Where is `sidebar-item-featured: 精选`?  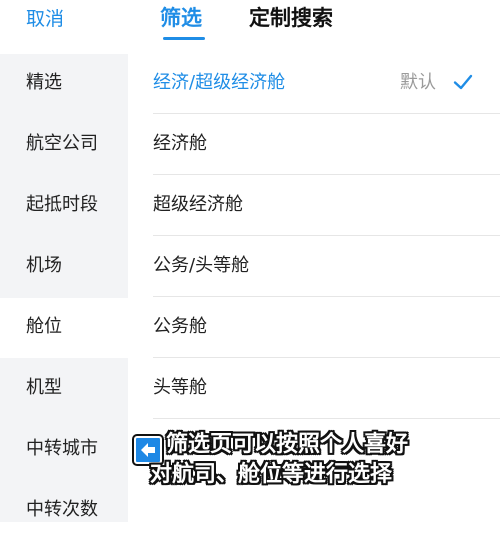
sidebar-item-featured: 精选 is located at coordinates (64, 84).